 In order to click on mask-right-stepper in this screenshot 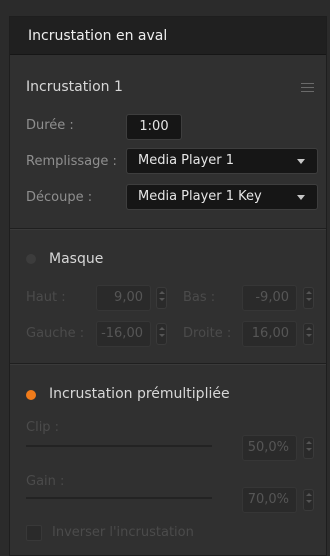, I will do `click(308, 334)`.